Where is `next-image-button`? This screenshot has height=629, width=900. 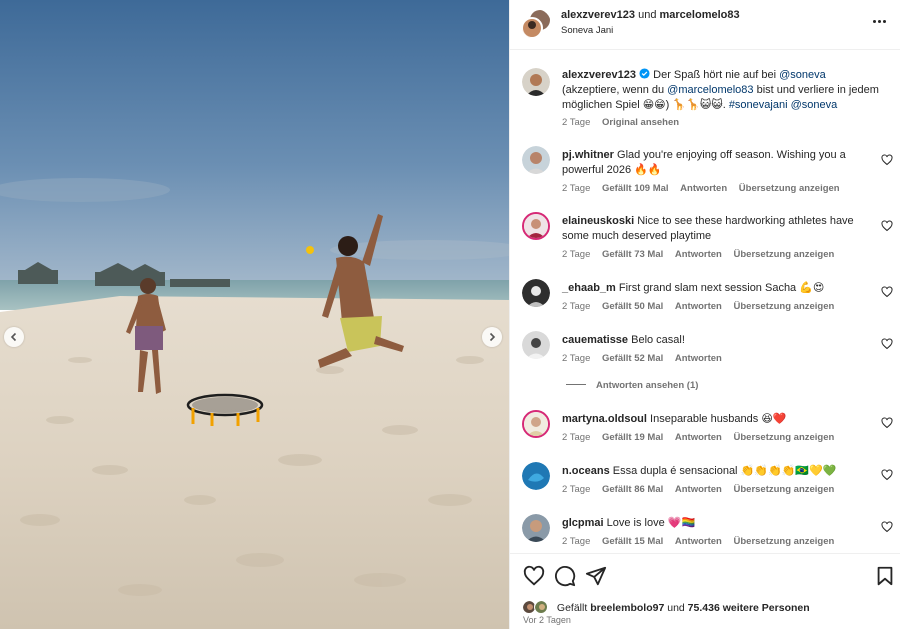
next-image-button is located at coordinates (492, 337).